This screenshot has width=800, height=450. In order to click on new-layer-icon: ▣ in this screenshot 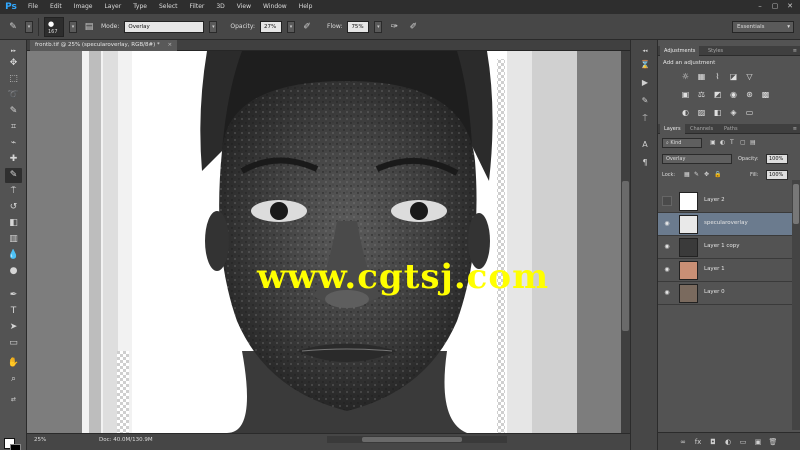, I will do `click(758, 442)`.